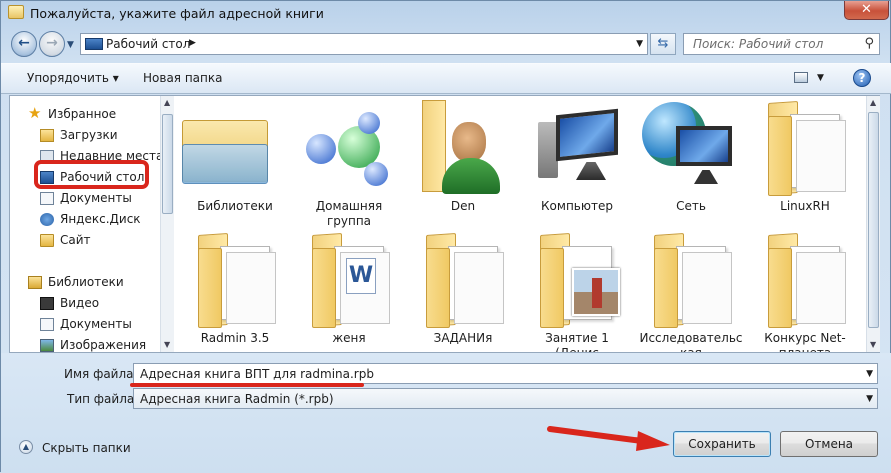 This screenshot has height=473, width=891. What do you see at coordinates (35, 113) in the screenshot?
I see `star-icon: ★` at bounding box center [35, 113].